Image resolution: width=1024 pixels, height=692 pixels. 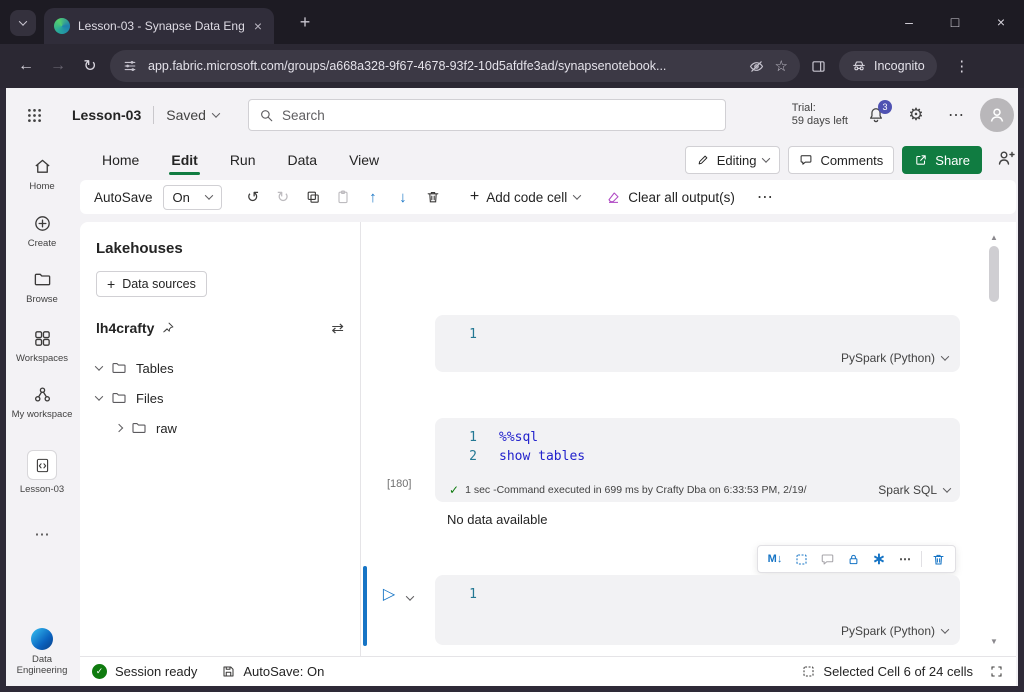 What do you see at coordinates (876, 115) in the screenshot?
I see `notifications-button: 3` at bounding box center [876, 115].